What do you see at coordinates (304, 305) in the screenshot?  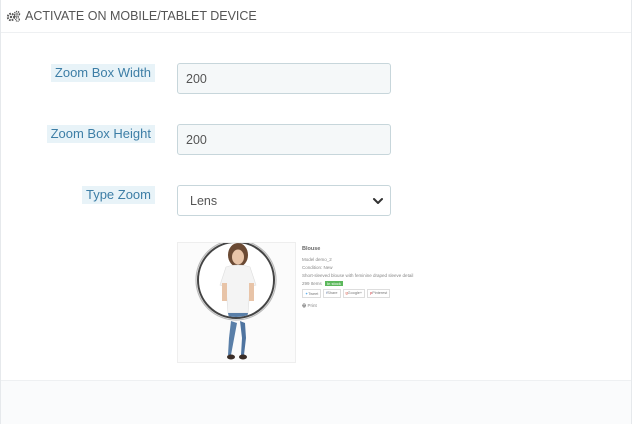 I see `print-icon: 🖶` at bounding box center [304, 305].